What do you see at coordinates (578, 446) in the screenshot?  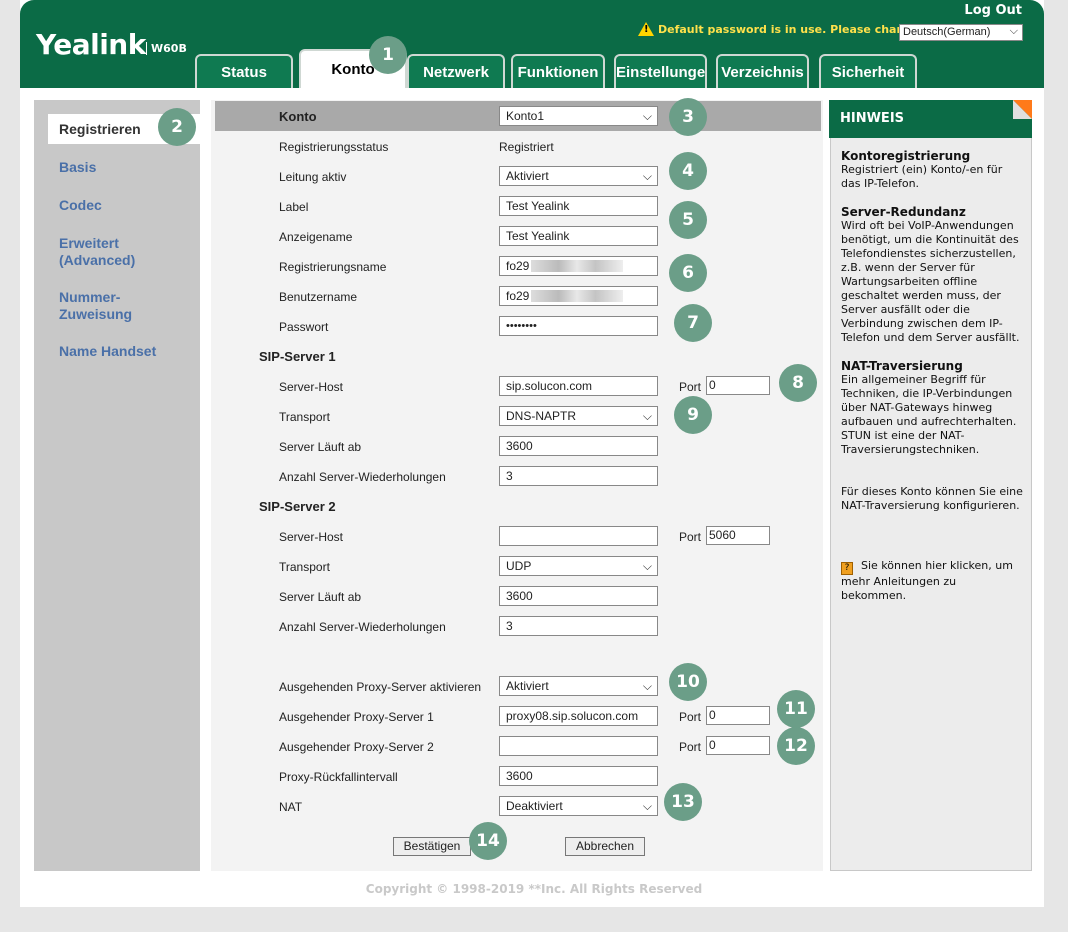 I see `sip1-expire-input: 3600` at bounding box center [578, 446].